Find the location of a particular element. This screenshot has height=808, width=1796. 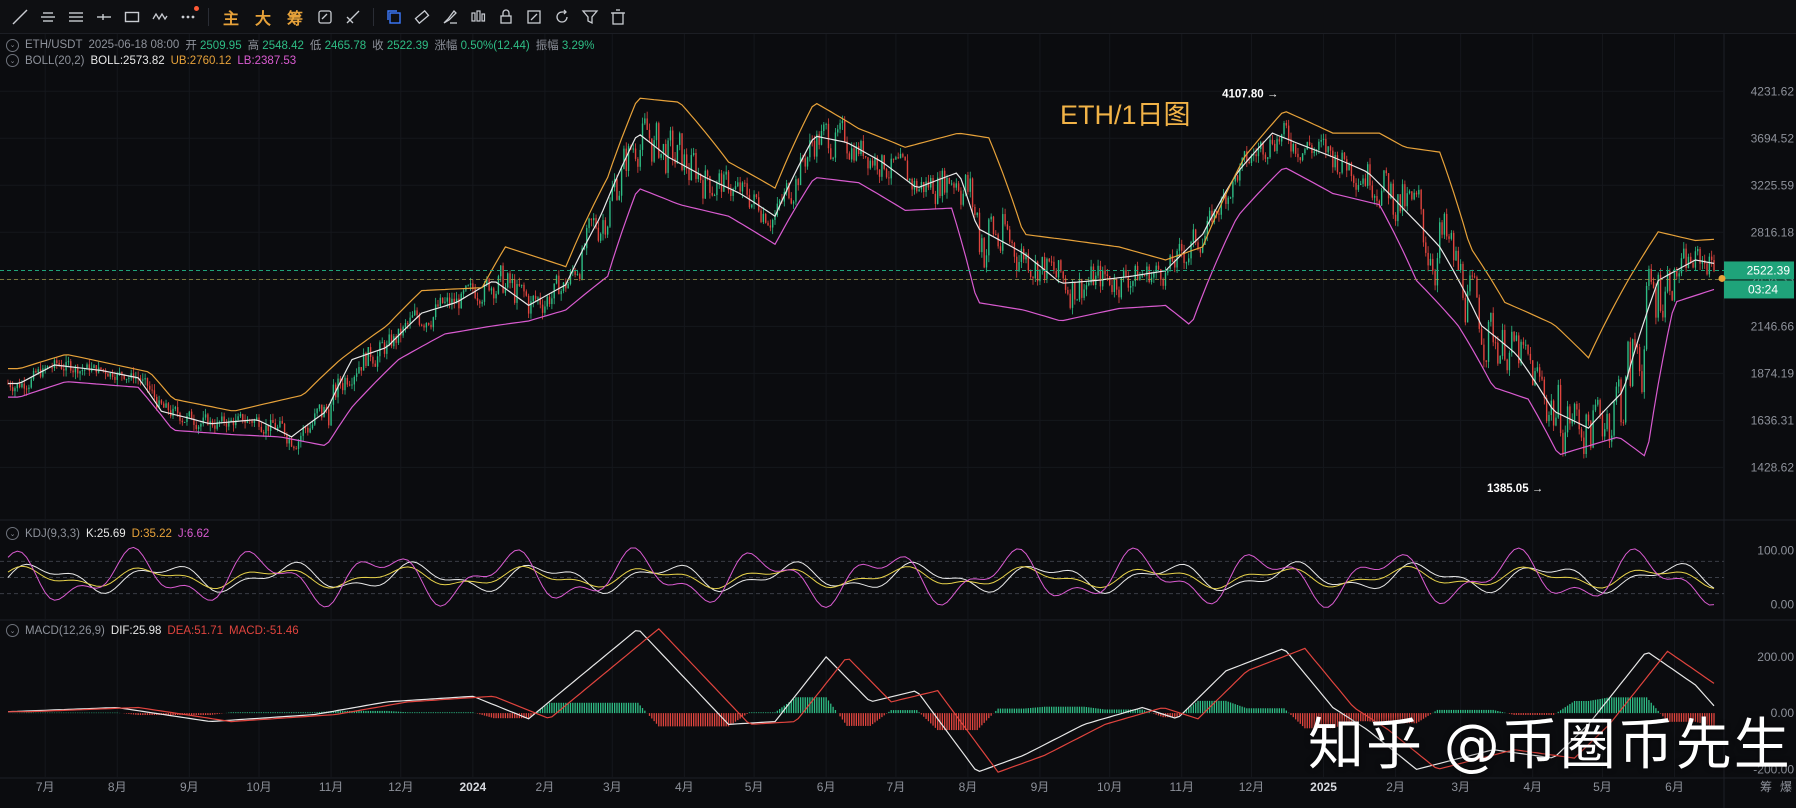

ruler-icon is located at coordinates (422, 17).